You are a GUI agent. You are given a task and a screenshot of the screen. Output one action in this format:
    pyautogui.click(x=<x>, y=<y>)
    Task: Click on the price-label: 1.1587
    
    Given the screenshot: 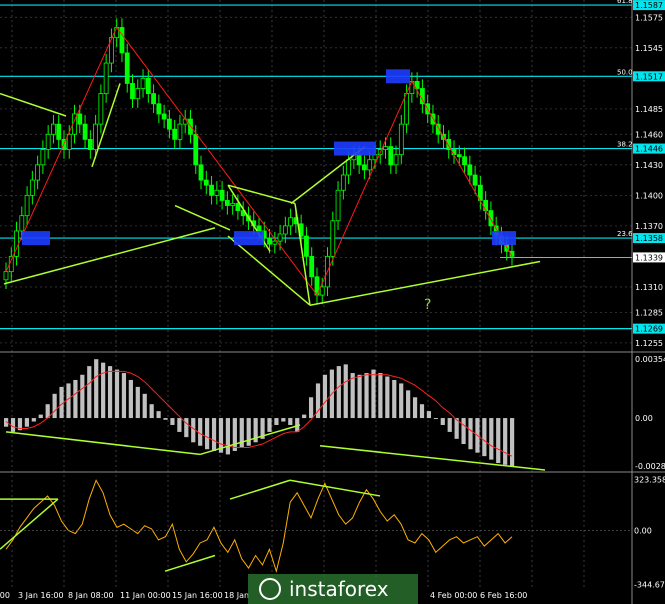 What is the action you would take?
    pyautogui.click(x=649, y=5)
    